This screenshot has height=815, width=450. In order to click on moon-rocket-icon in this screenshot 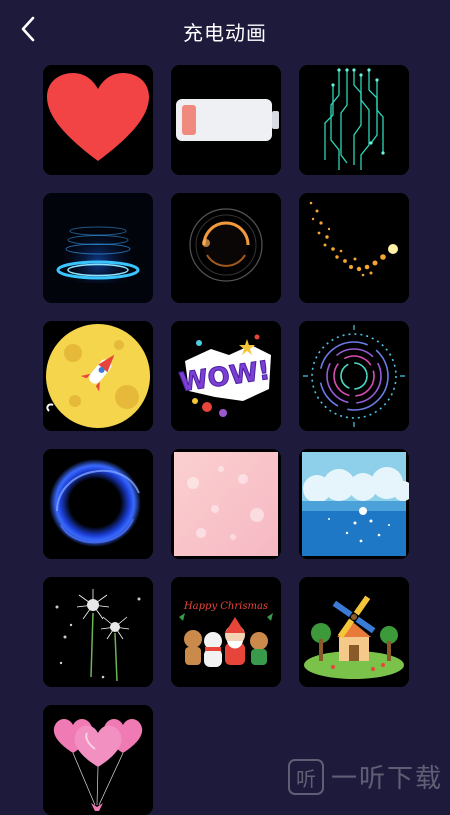, I will do `click(98, 376)`.